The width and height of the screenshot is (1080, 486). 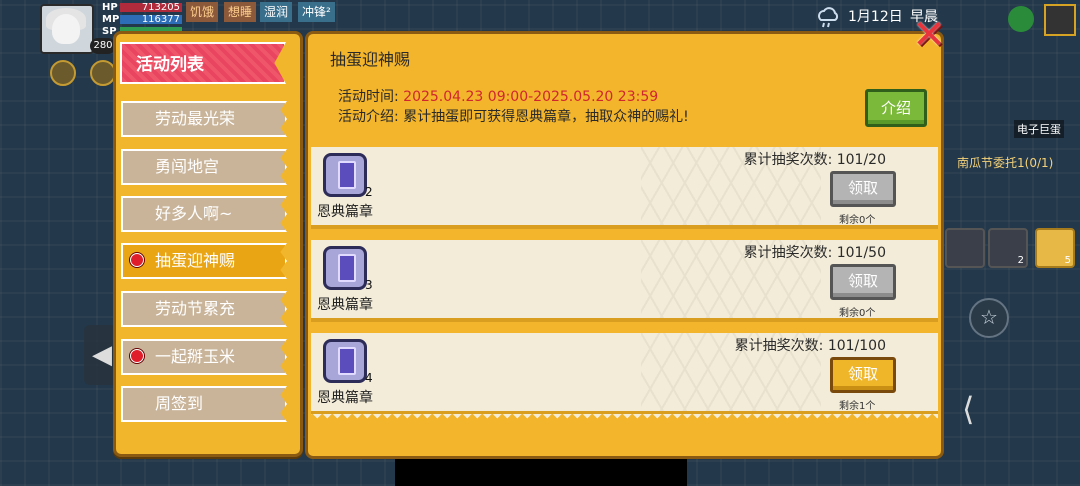 What do you see at coordinates (369, 378) in the screenshot?
I see `item-count: 4` at bounding box center [369, 378].